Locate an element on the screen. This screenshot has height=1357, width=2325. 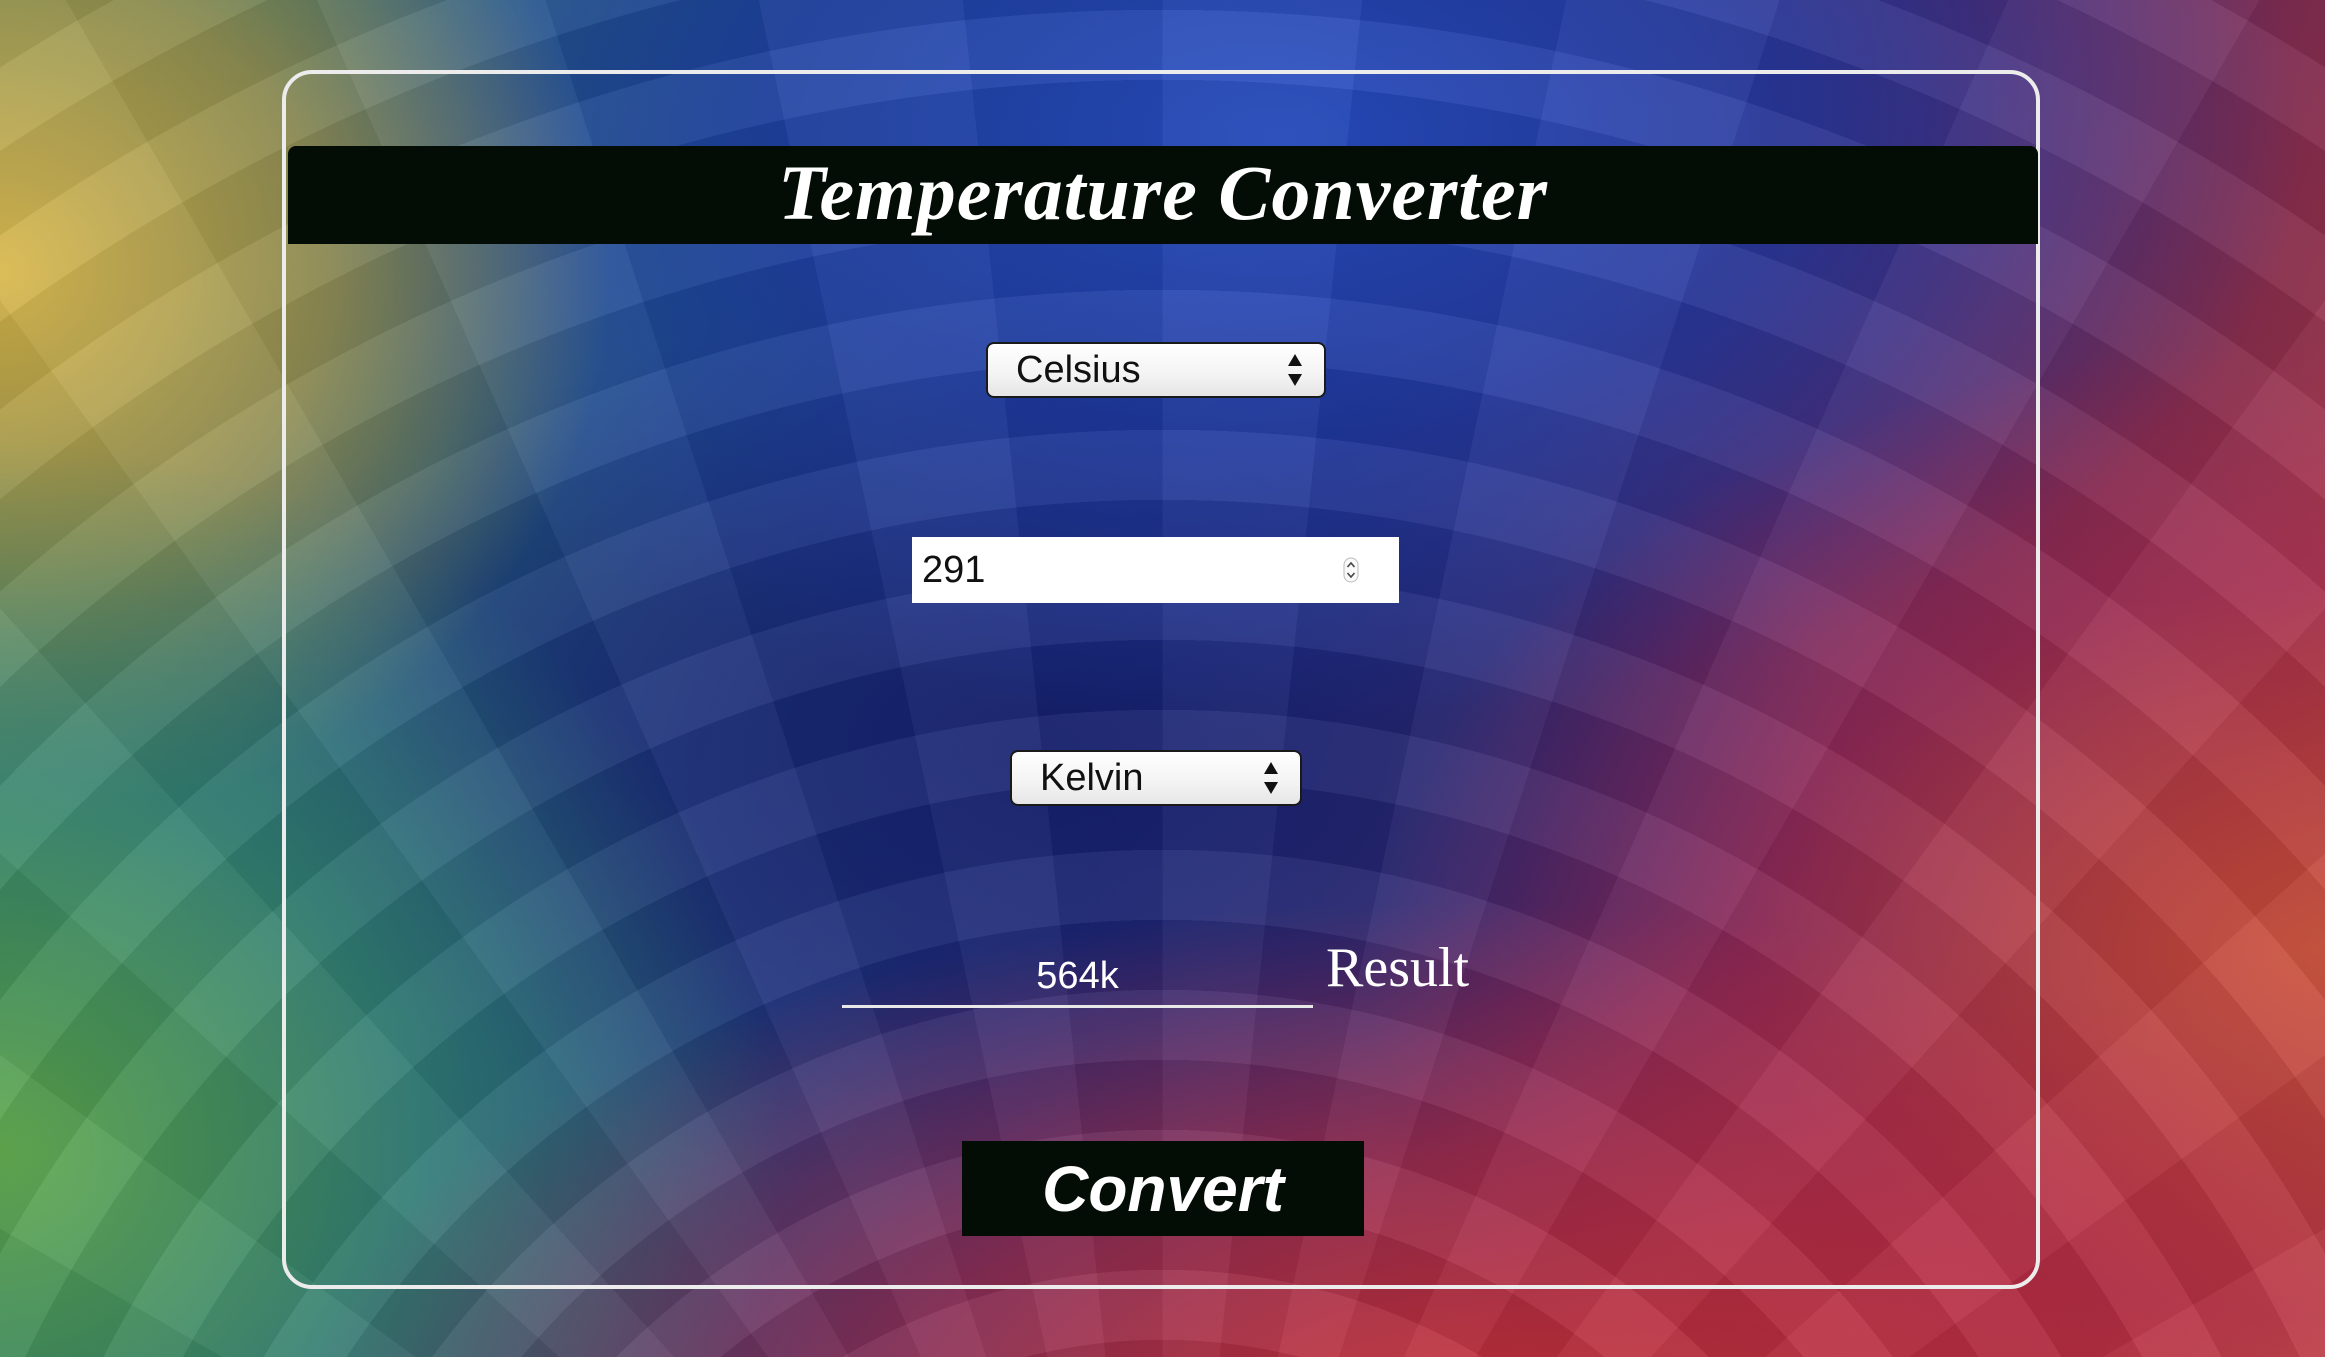
result-value: 564k is located at coordinates (1077, 976).